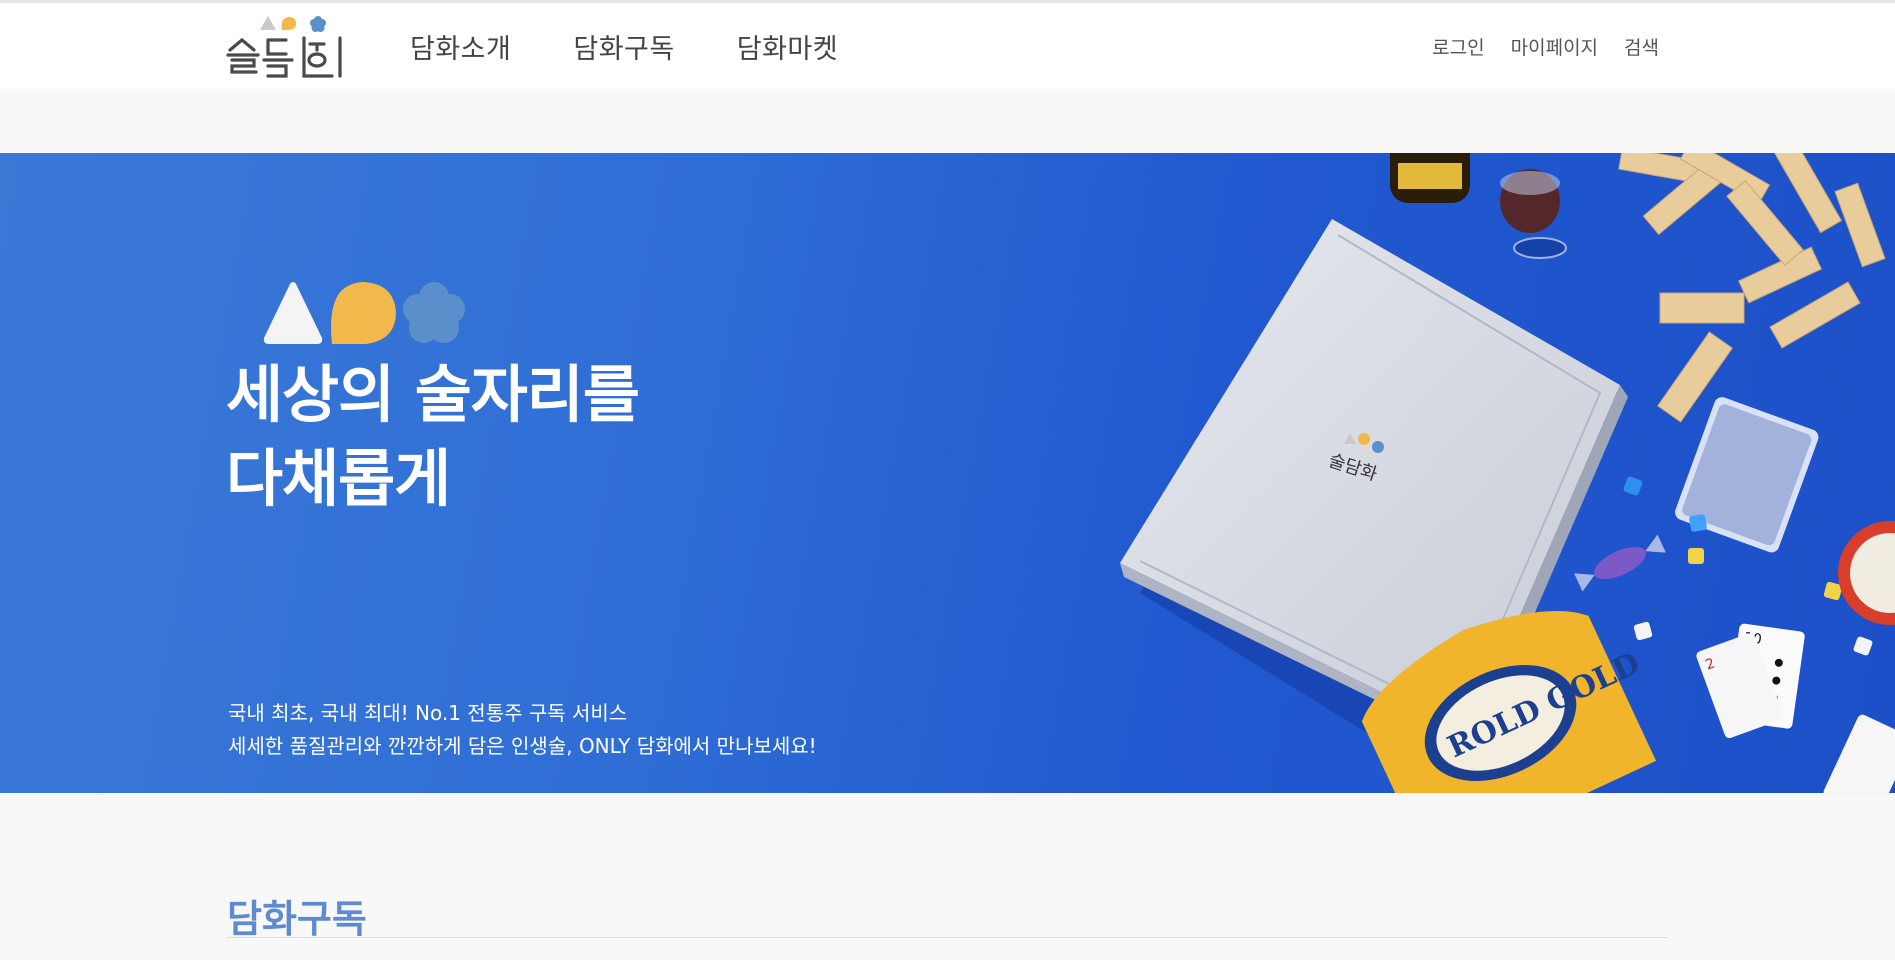  I want to click on nav-item-market: 담화마켓, so click(787, 46).